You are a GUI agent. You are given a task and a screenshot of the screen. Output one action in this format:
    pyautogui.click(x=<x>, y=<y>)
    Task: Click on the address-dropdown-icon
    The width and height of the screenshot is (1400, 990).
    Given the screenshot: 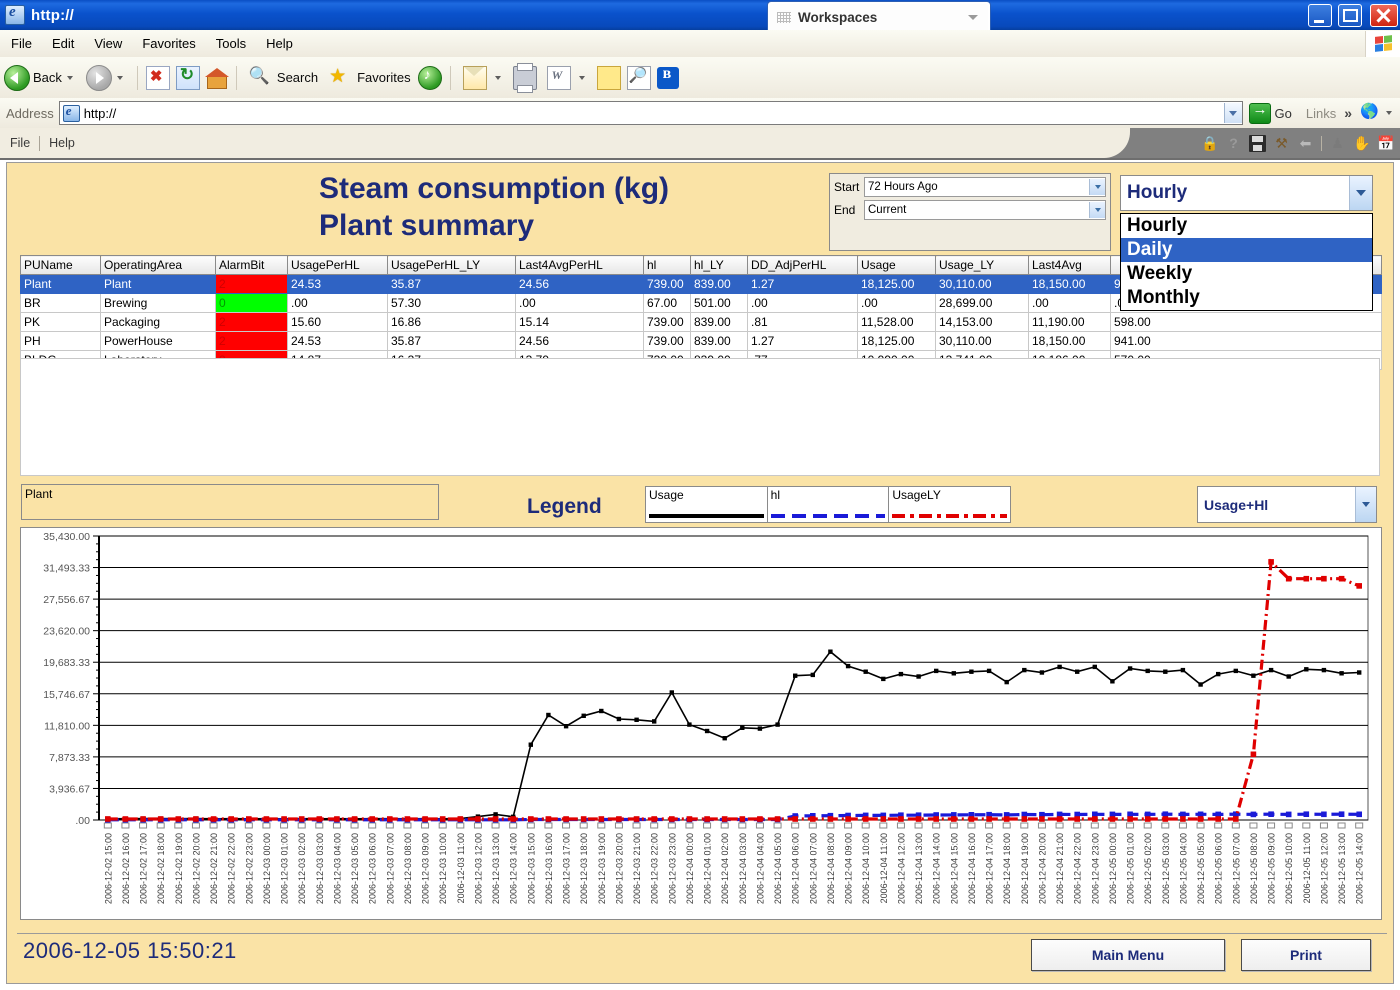 What is the action you would take?
    pyautogui.click(x=1232, y=113)
    